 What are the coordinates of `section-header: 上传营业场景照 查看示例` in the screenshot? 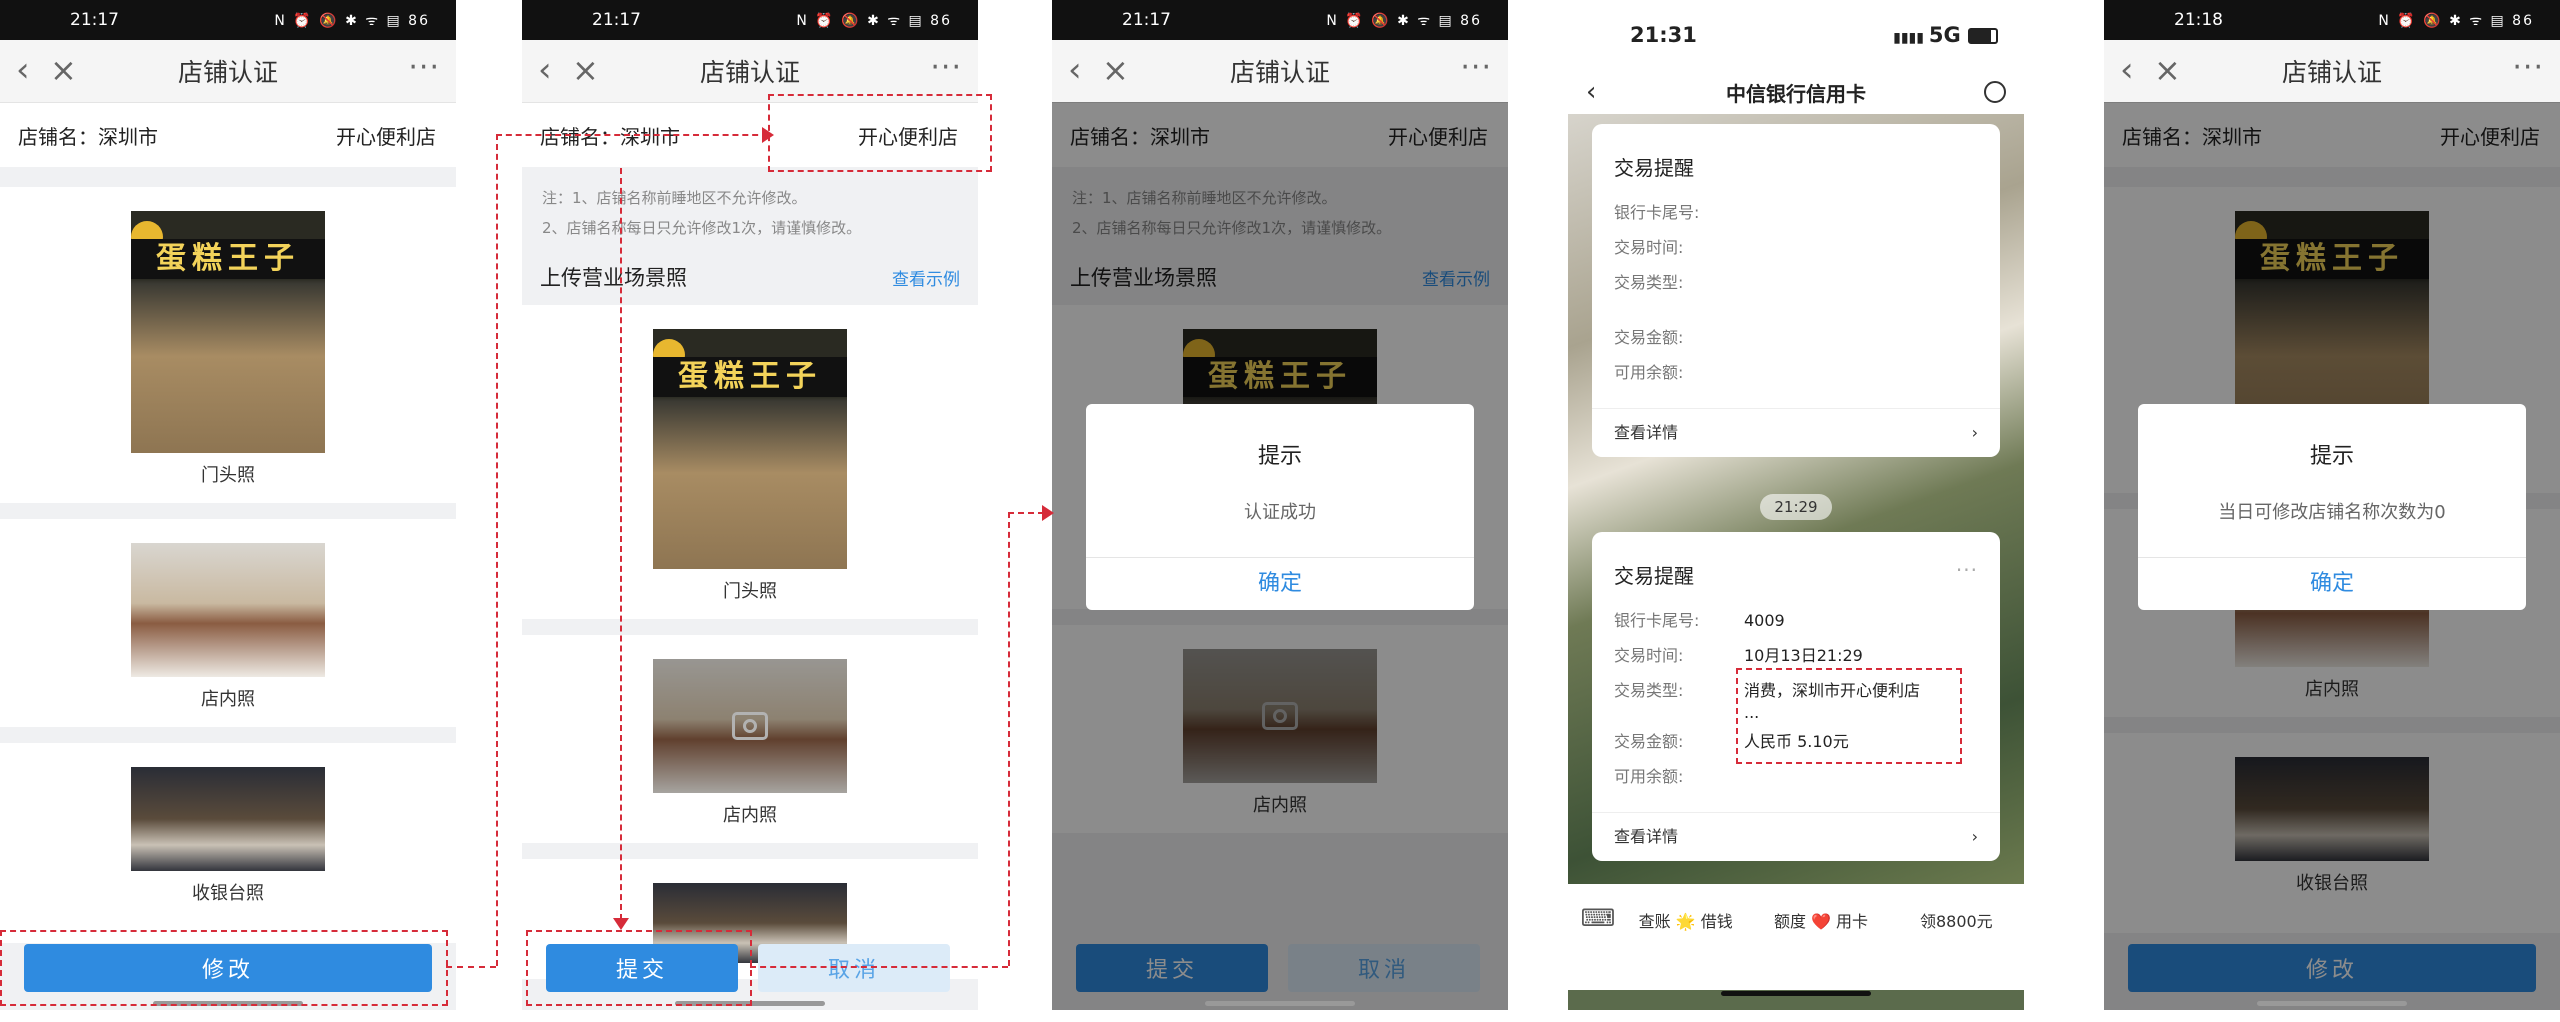 It's located at (750, 277).